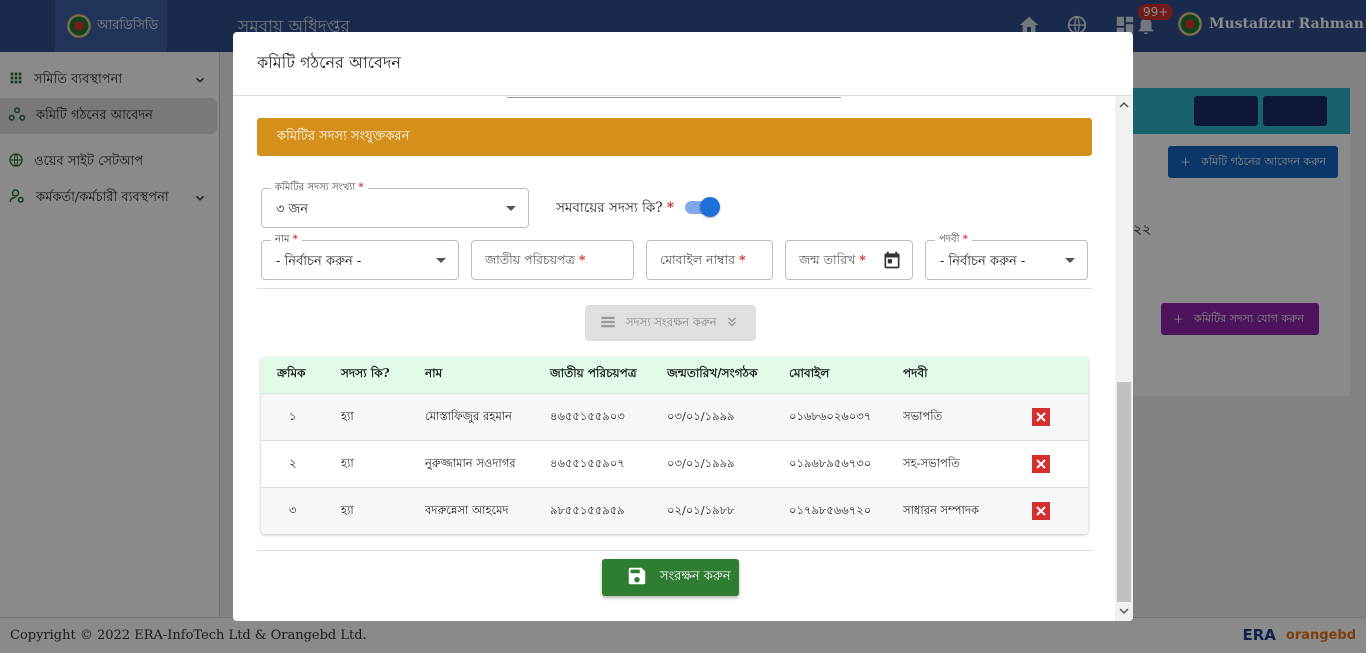 The width and height of the screenshot is (1366, 653). Describe the element at coordinates (468, 415) in the screenshot. I see `cell-name: মোস্তাফিজুর রহমান` at that location.